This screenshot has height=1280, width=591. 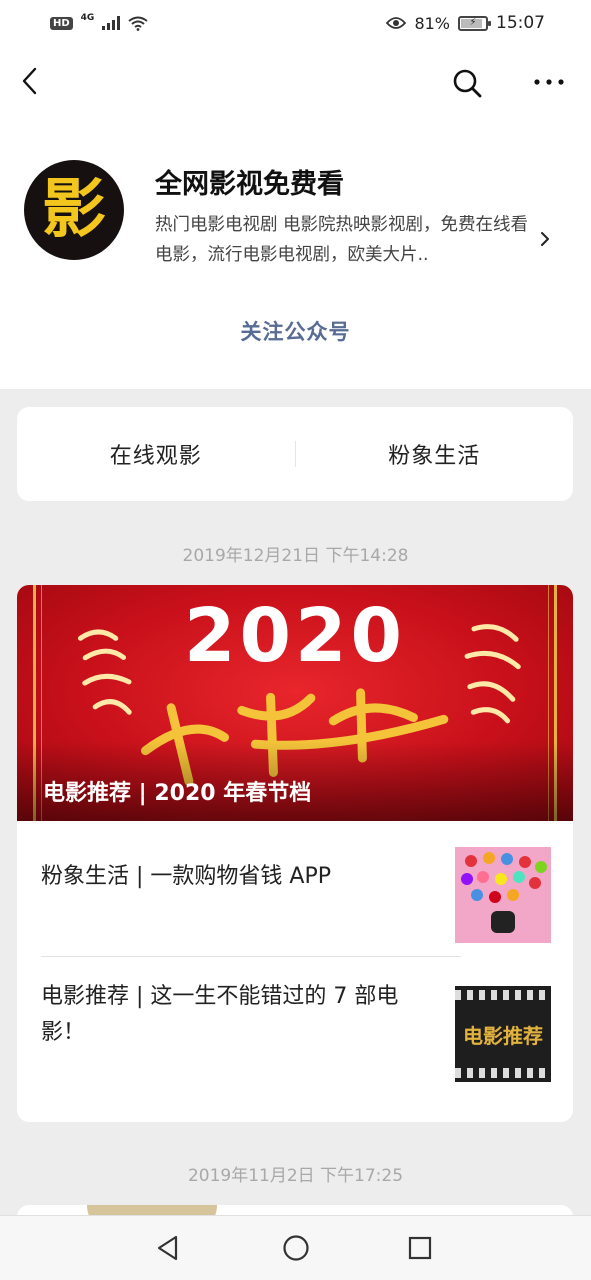 I want to click on battery-percent: 81%, so click(x=432, y=23).